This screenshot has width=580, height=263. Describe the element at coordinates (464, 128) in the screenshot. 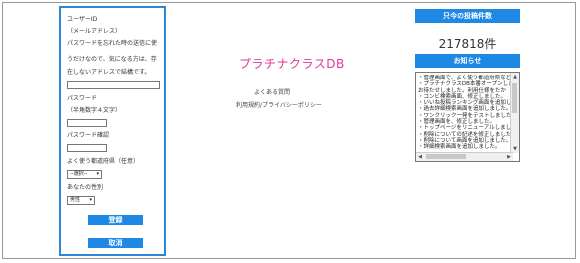

I see `notice-item: ・トップページをリニューアルしました` at that location.